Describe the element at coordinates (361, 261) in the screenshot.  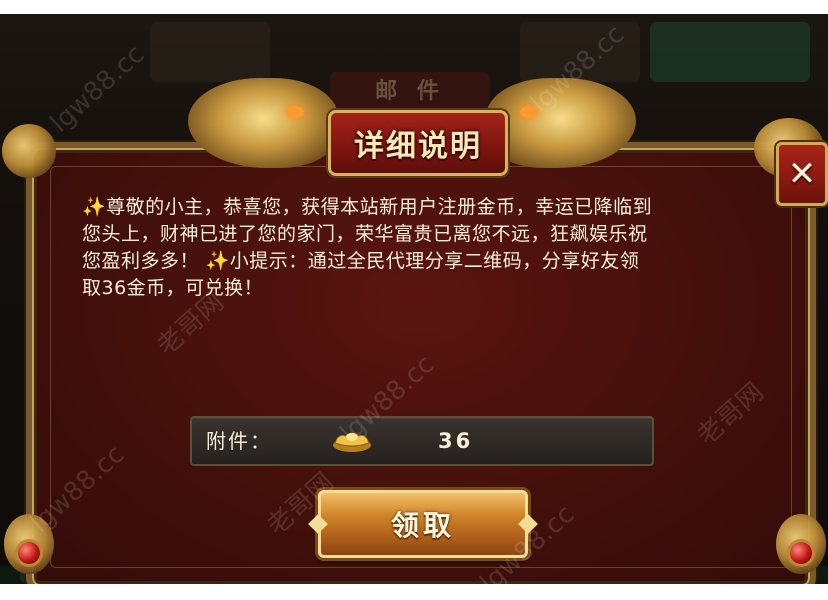
I see `description-line-3: 您盈利多多！ ✨小提示：通过全民代理分享二维码，分享好友领` at that location.